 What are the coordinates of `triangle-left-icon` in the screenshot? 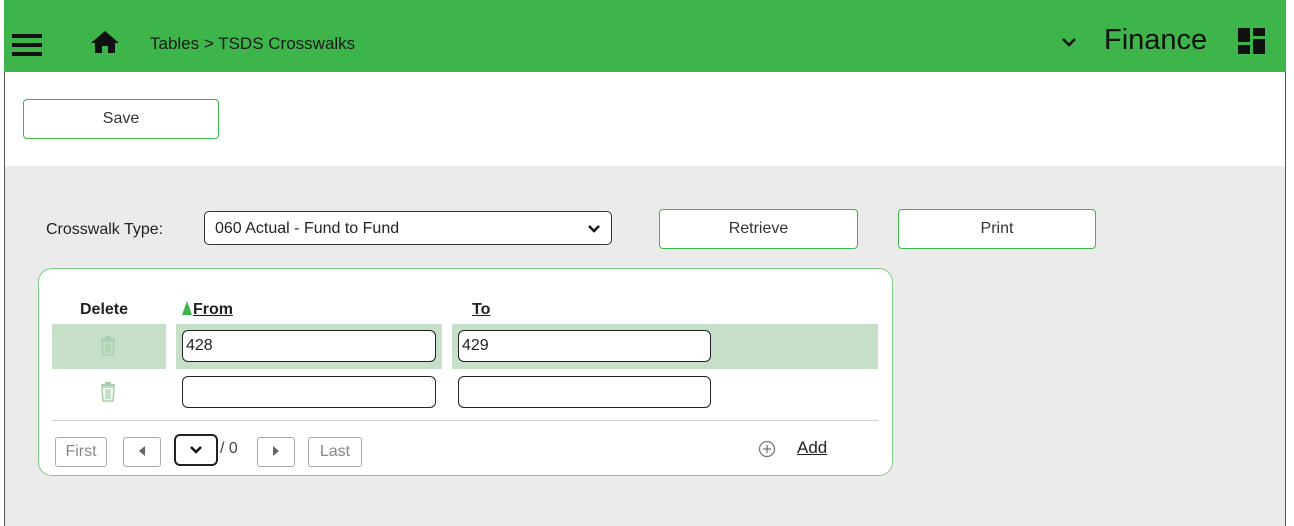 It's located at (142, 451).